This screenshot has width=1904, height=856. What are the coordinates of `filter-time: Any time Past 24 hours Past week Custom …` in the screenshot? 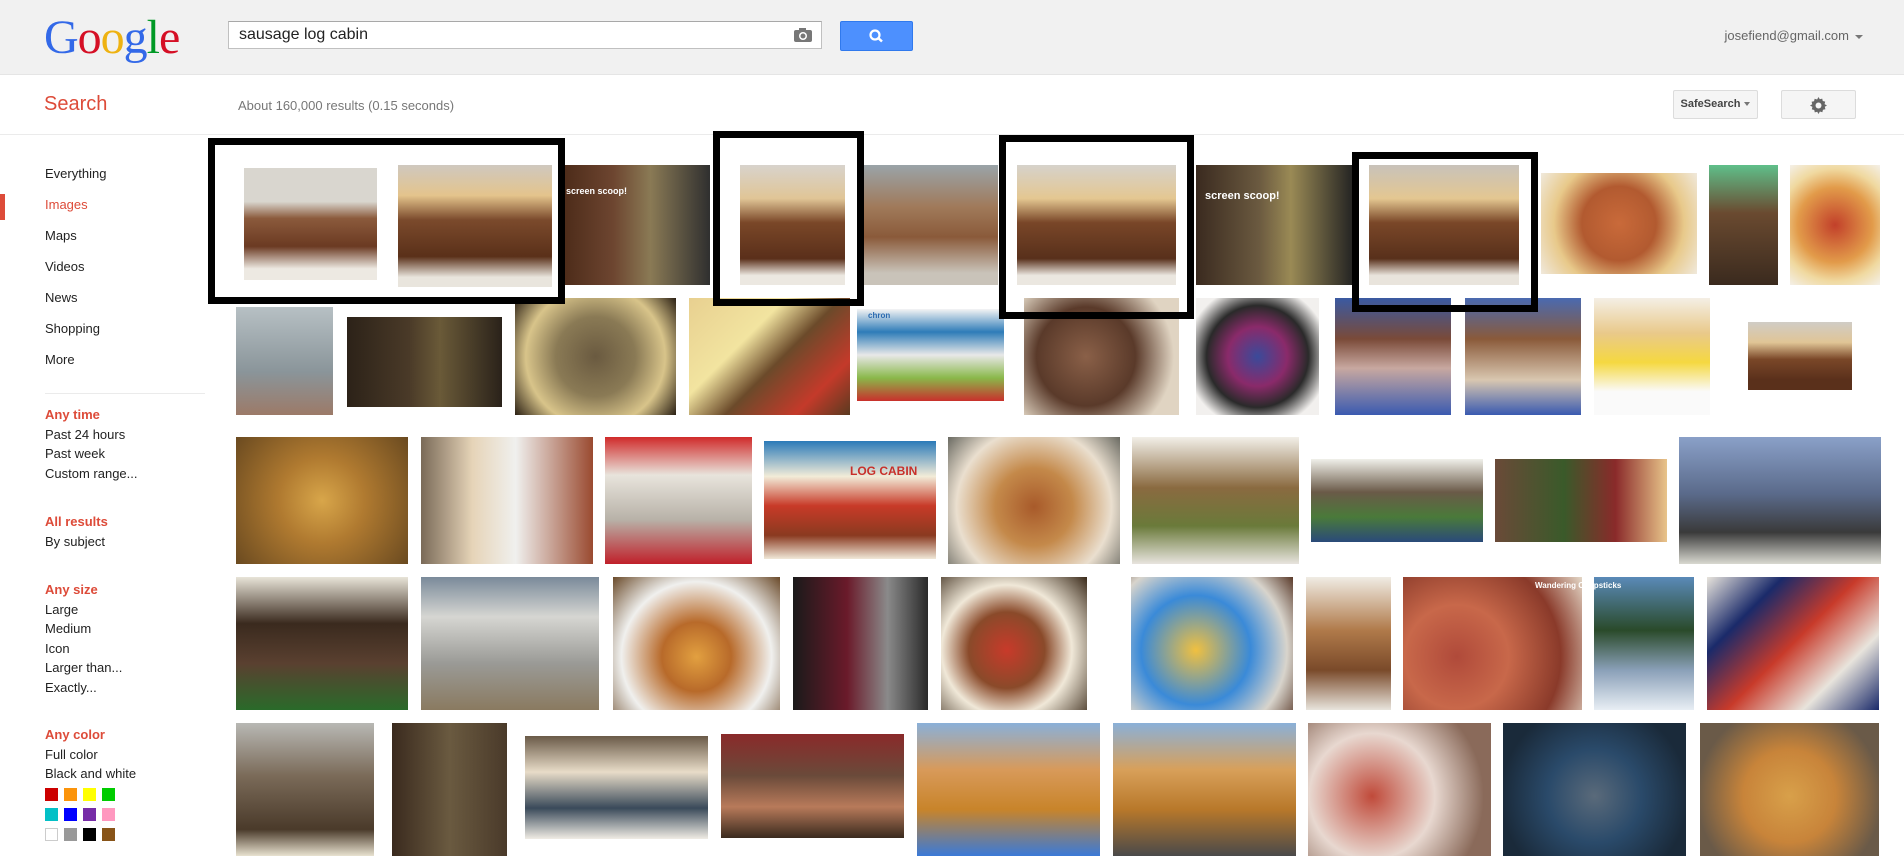 It's located at (91, 444).